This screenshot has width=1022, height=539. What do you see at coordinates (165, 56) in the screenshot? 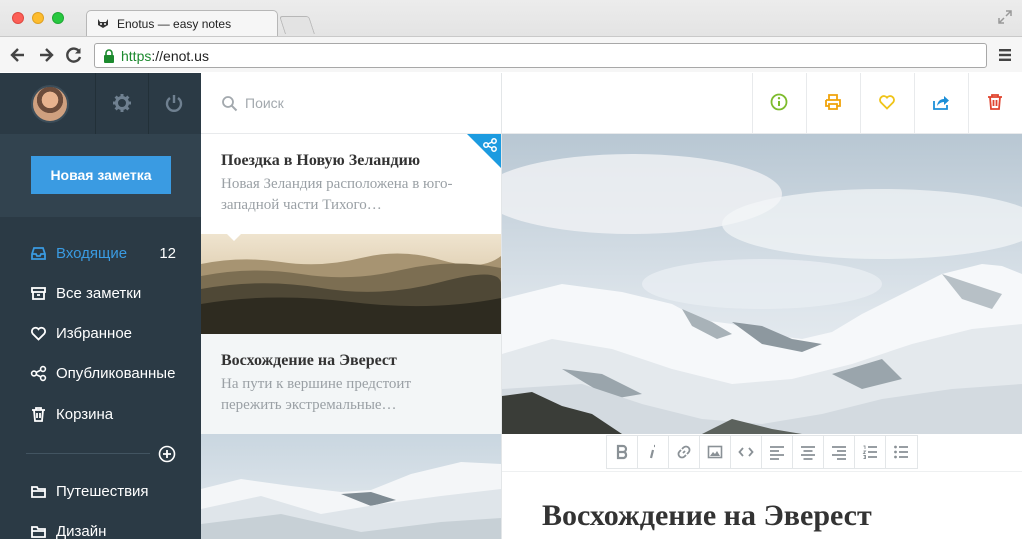
I see `url-text: https://enot.us` at bounding box center [165, 56].